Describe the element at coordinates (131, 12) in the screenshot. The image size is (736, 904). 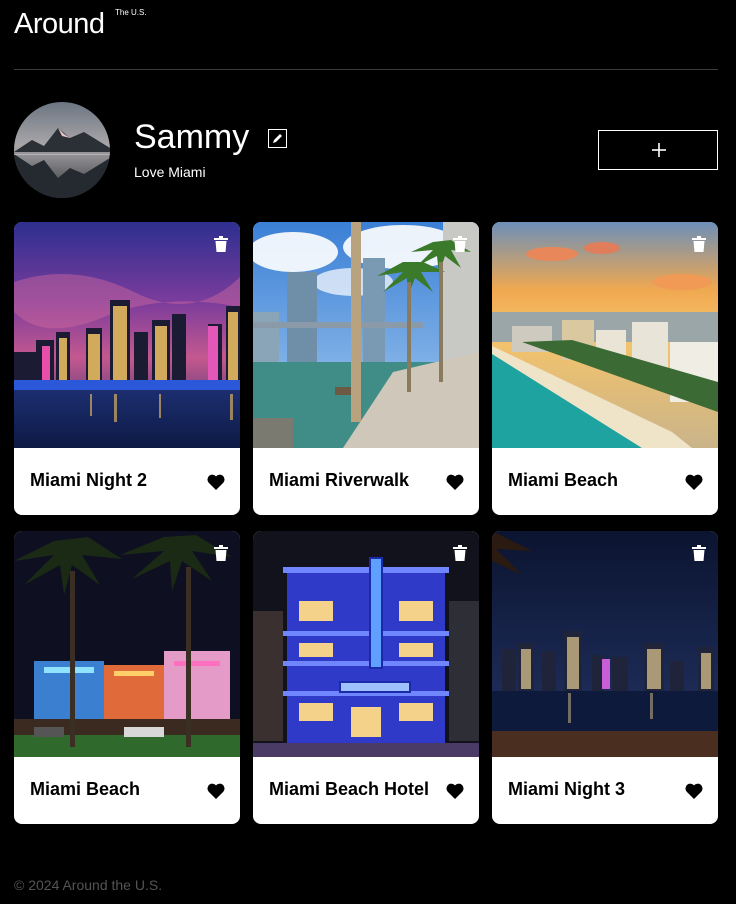
I see `logo-superscript: The U.S.` at that location.